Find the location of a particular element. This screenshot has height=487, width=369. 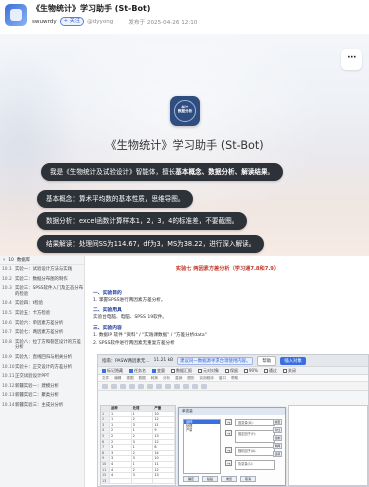

spss-toolbar-option: 变量 is located at coordinates (158, 371).